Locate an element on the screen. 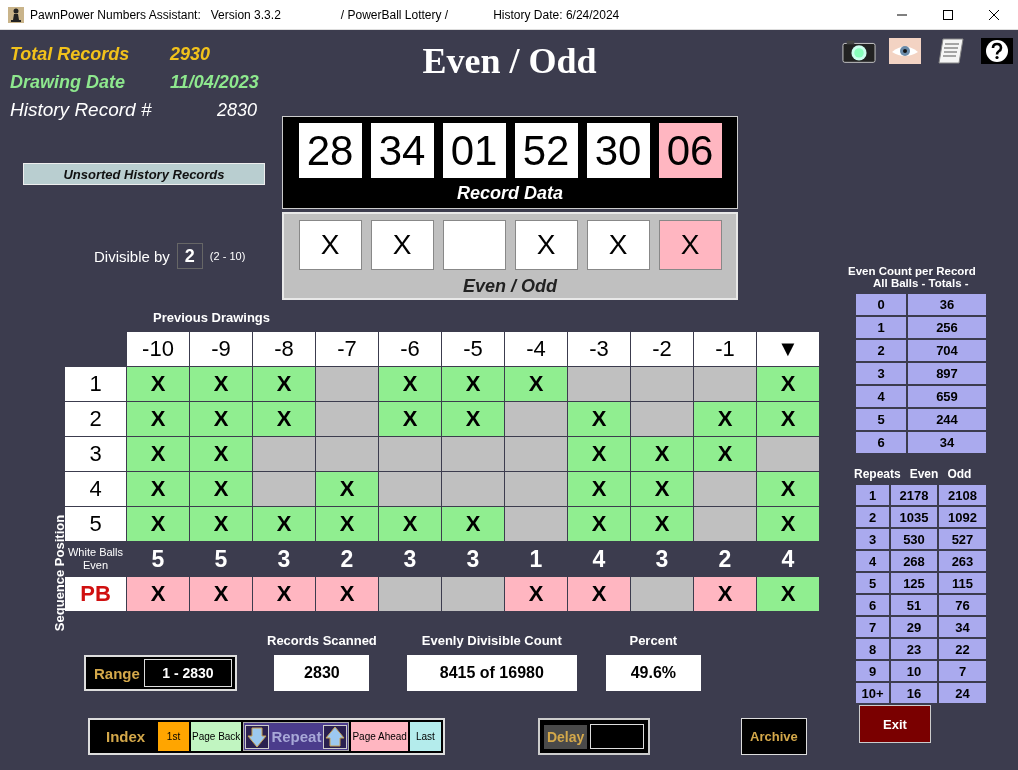 Image resolution: width=1018 pixels, height=770 pixels. result-value: 8415 of 16980 is located at coordinates (491, 673).